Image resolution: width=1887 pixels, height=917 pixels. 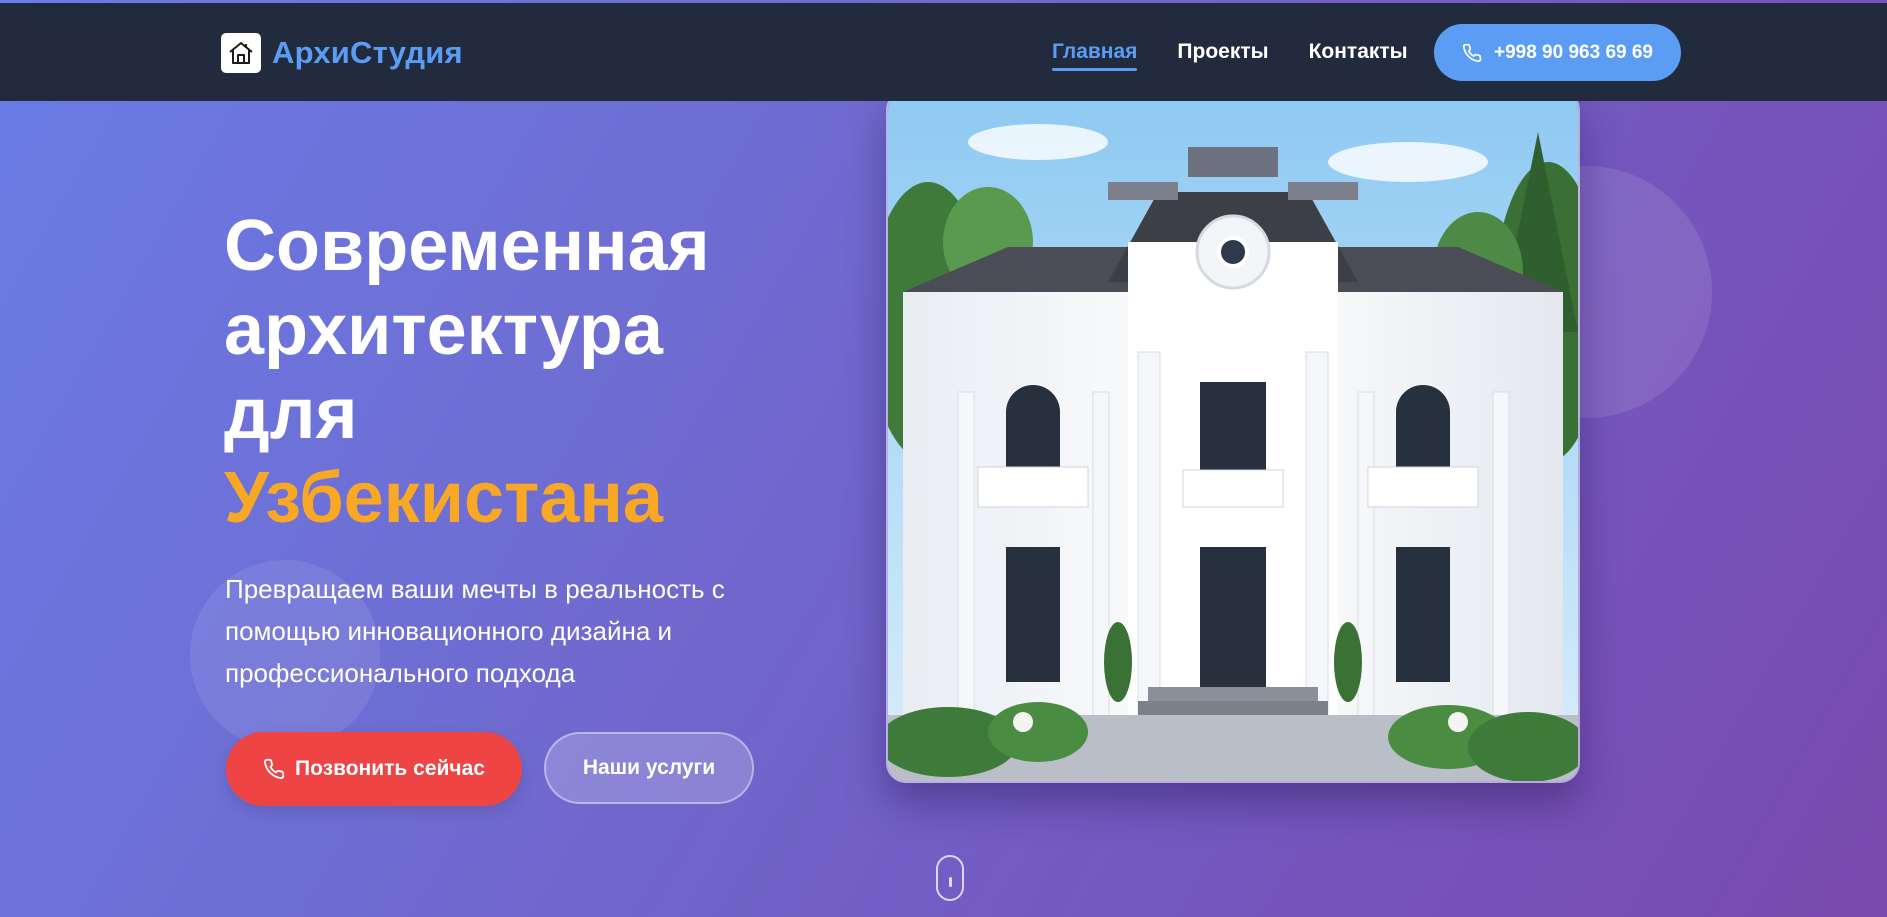 What do you see at coordinates (1095, 55) in the screenshot?
I see `nav-item-home: Главная` at bounding box center [1095, 55].